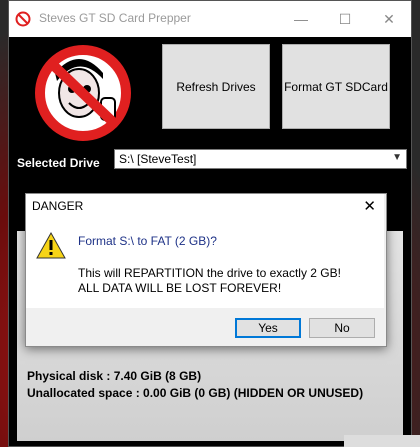  I want to click on dialog-title: DANGER, so click(58, 206).